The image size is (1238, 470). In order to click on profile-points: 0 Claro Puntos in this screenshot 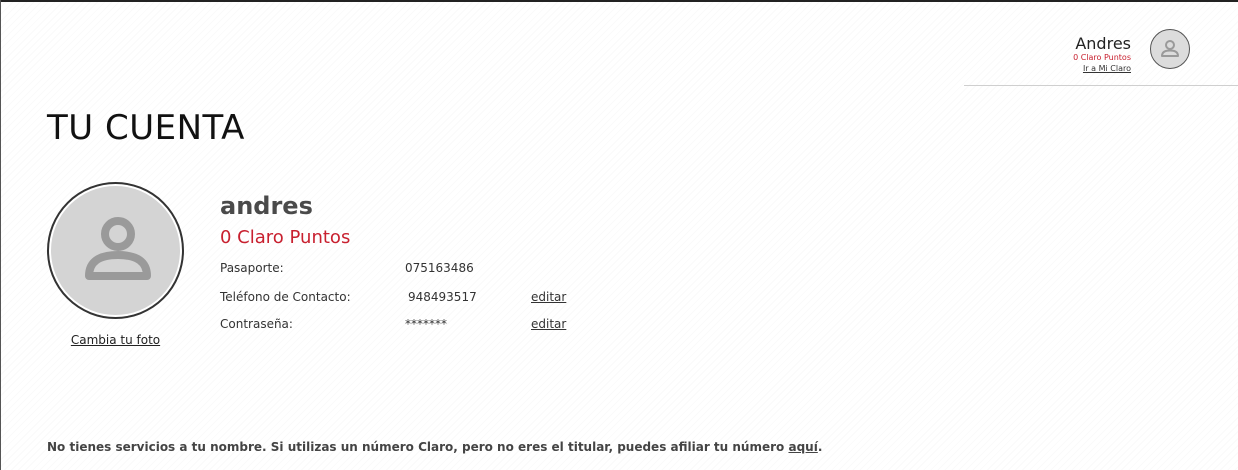, I will do `click(285, 237)`.